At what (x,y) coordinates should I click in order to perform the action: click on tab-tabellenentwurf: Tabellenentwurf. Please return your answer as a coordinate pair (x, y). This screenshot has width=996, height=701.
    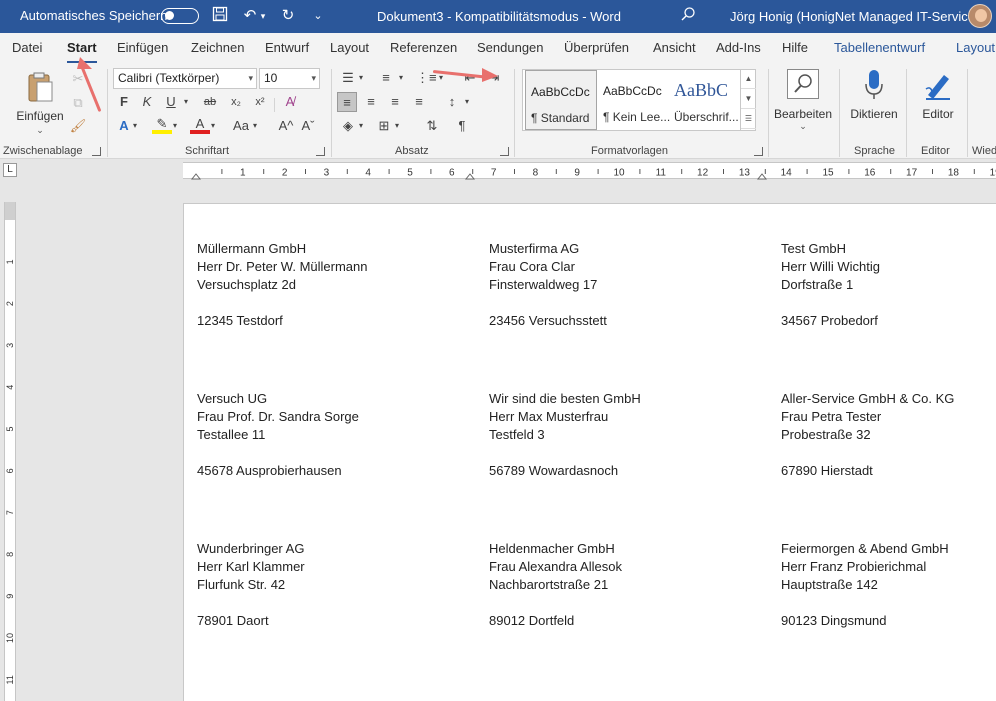
    Looking at the image, I should click on (879, 47).